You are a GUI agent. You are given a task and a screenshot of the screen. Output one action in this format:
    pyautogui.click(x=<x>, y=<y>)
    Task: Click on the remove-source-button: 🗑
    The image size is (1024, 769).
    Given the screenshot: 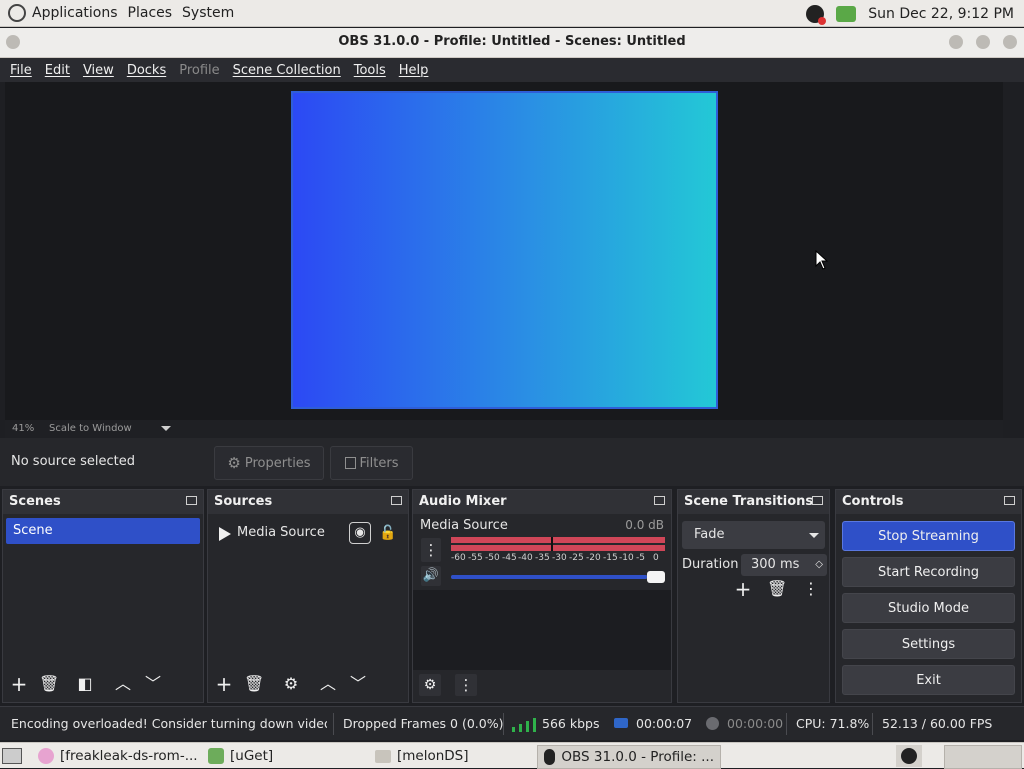 What is the action you would take?
    pyautogui.click(x=254, y=684)
    